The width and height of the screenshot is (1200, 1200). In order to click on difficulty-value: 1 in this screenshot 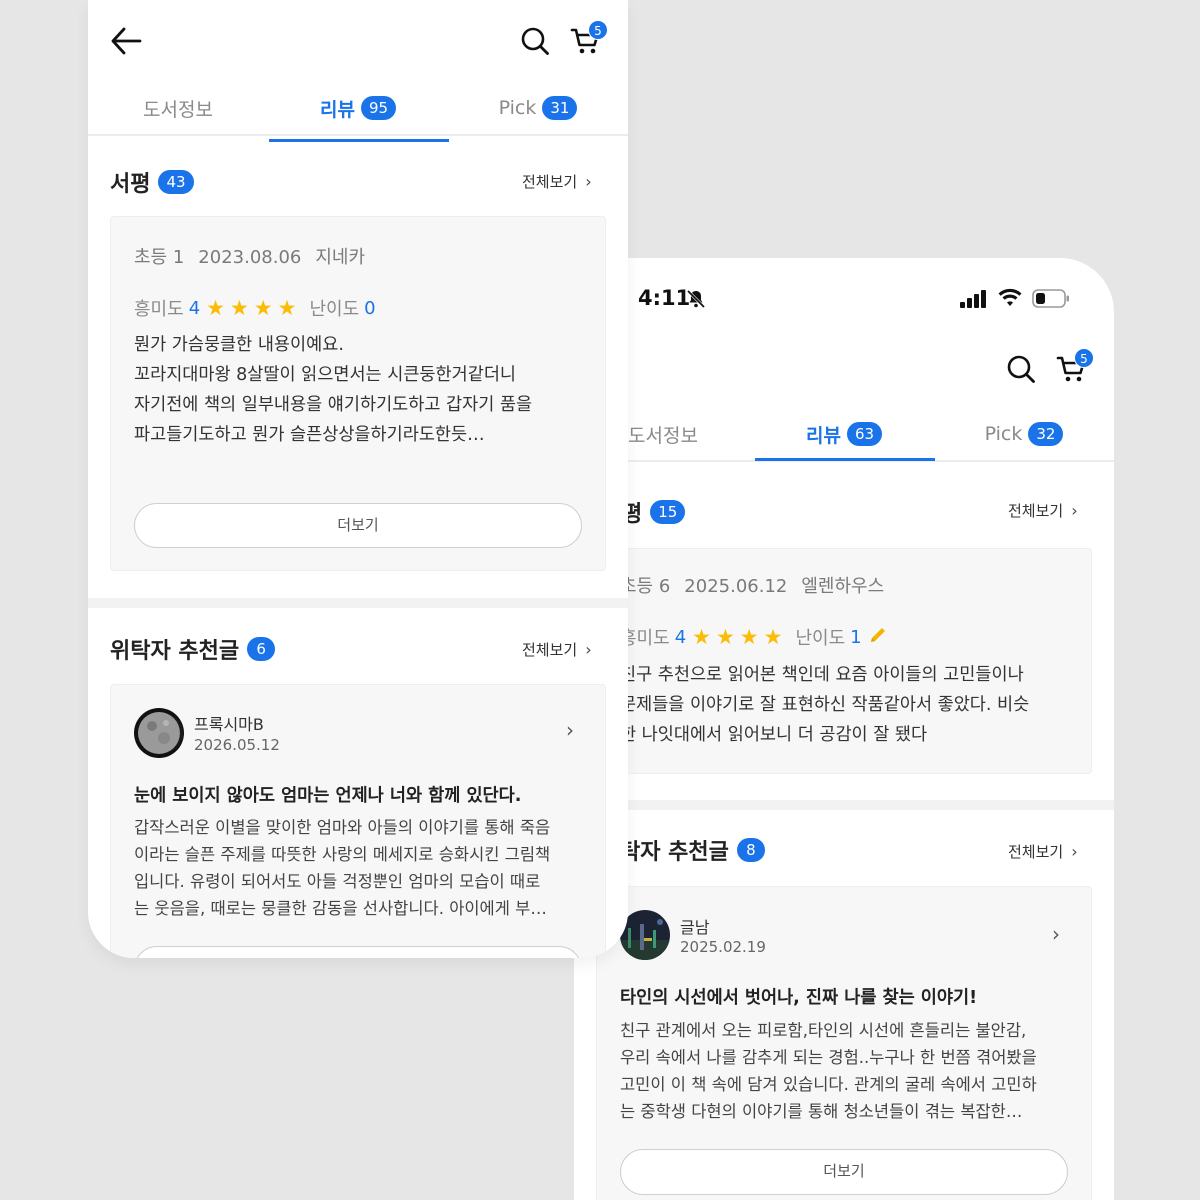, I will do `click(856, 637)`.